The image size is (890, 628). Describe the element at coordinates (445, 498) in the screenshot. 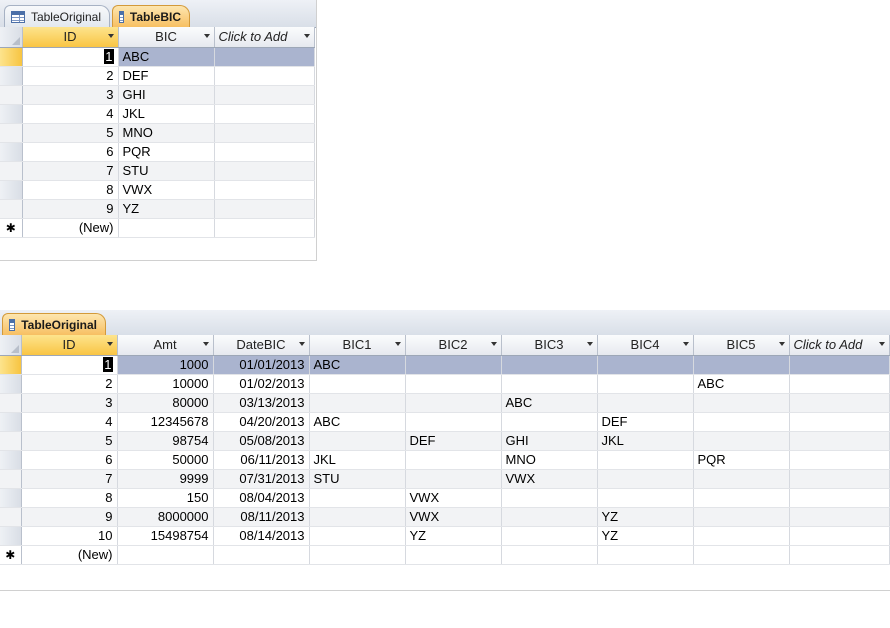

I see `table-row: 8 150 08/04/2013 VWX` at that location.